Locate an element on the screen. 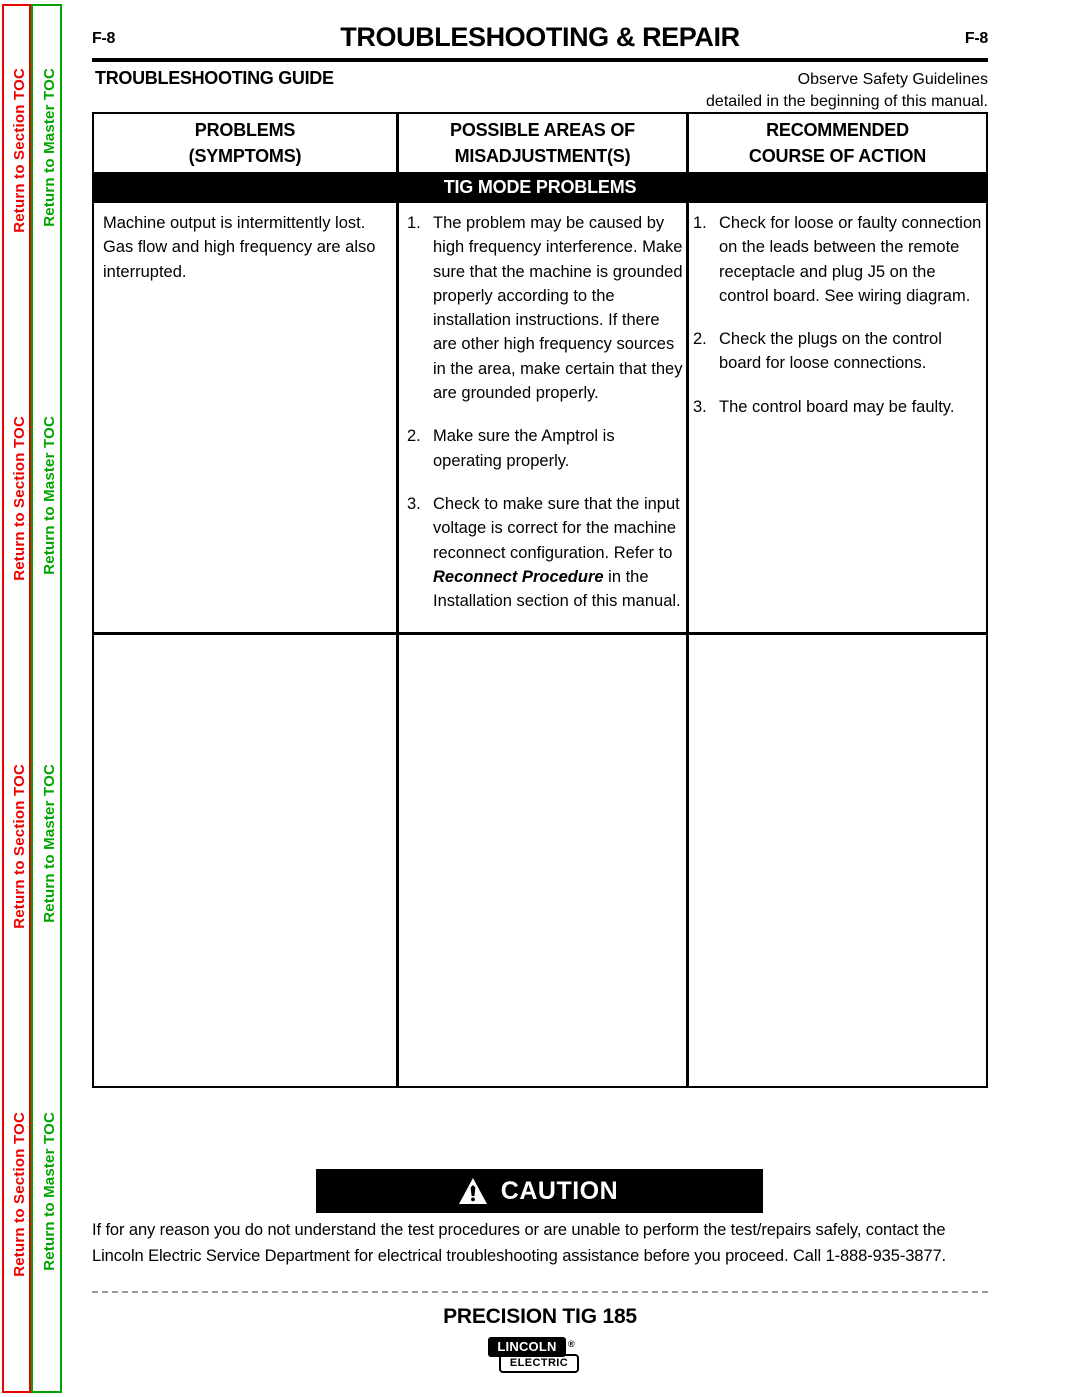 Image resolution: width=1080 pixels, height=1397 pixels. column-header-line1: PROBLEMS is located at coordinates (245, 130).